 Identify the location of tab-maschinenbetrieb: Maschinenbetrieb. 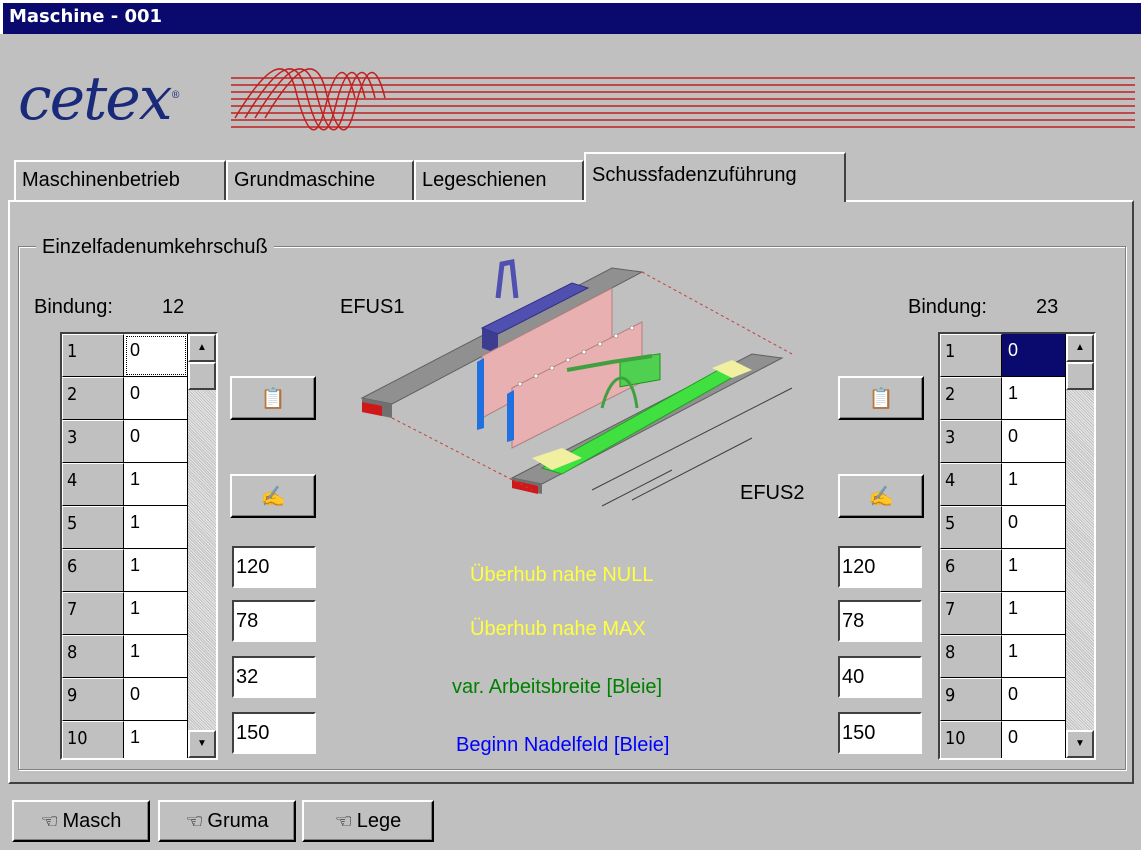
(120, 180).